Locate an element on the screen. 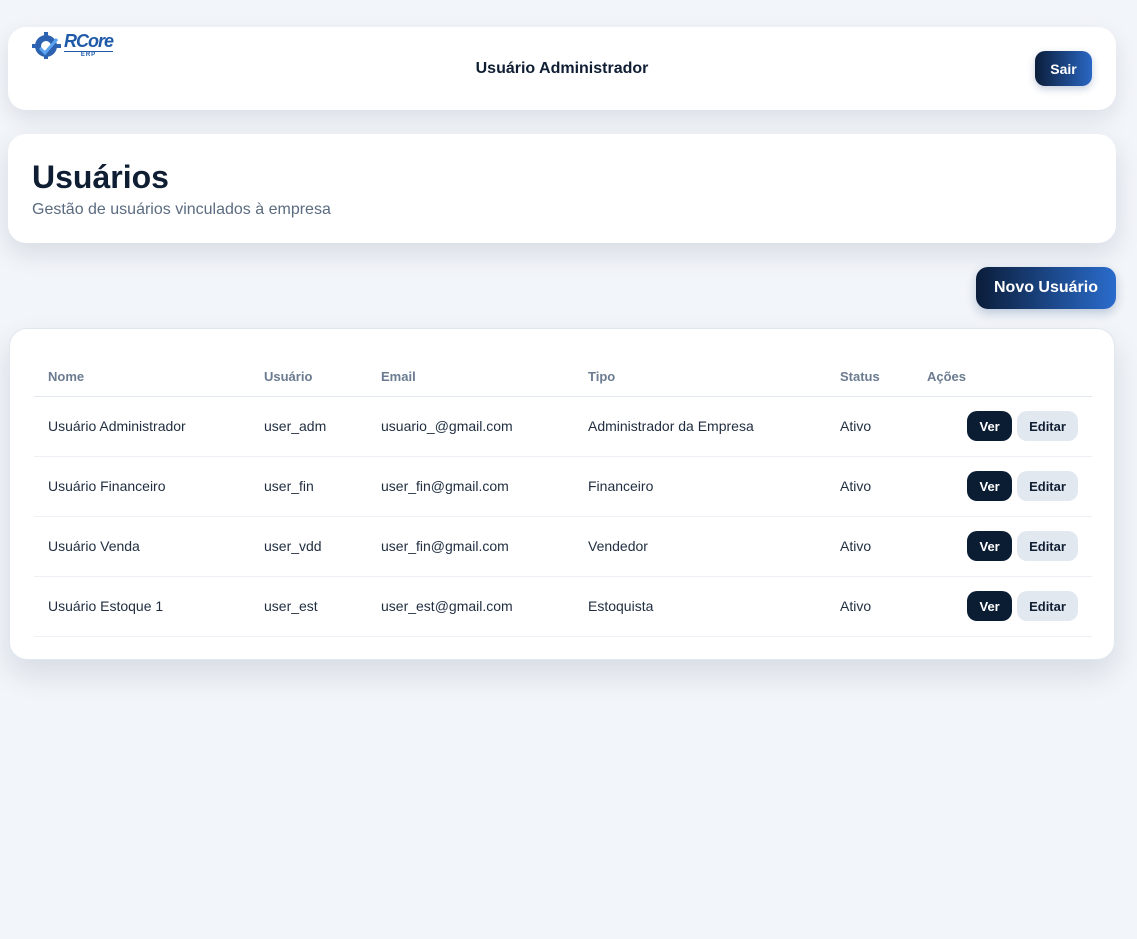  cell-nome: Usuário Estoque 1 is located at coordinates (142, 606).